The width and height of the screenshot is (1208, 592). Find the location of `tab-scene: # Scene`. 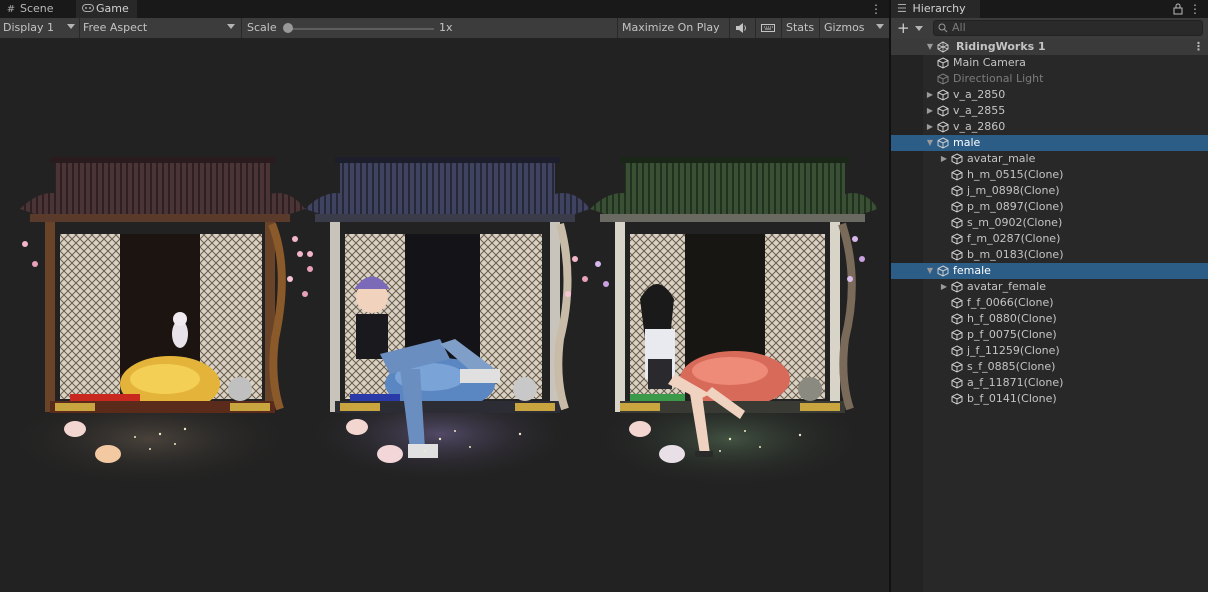

tab-scene: # Scene is located at coordinates (31, 9).